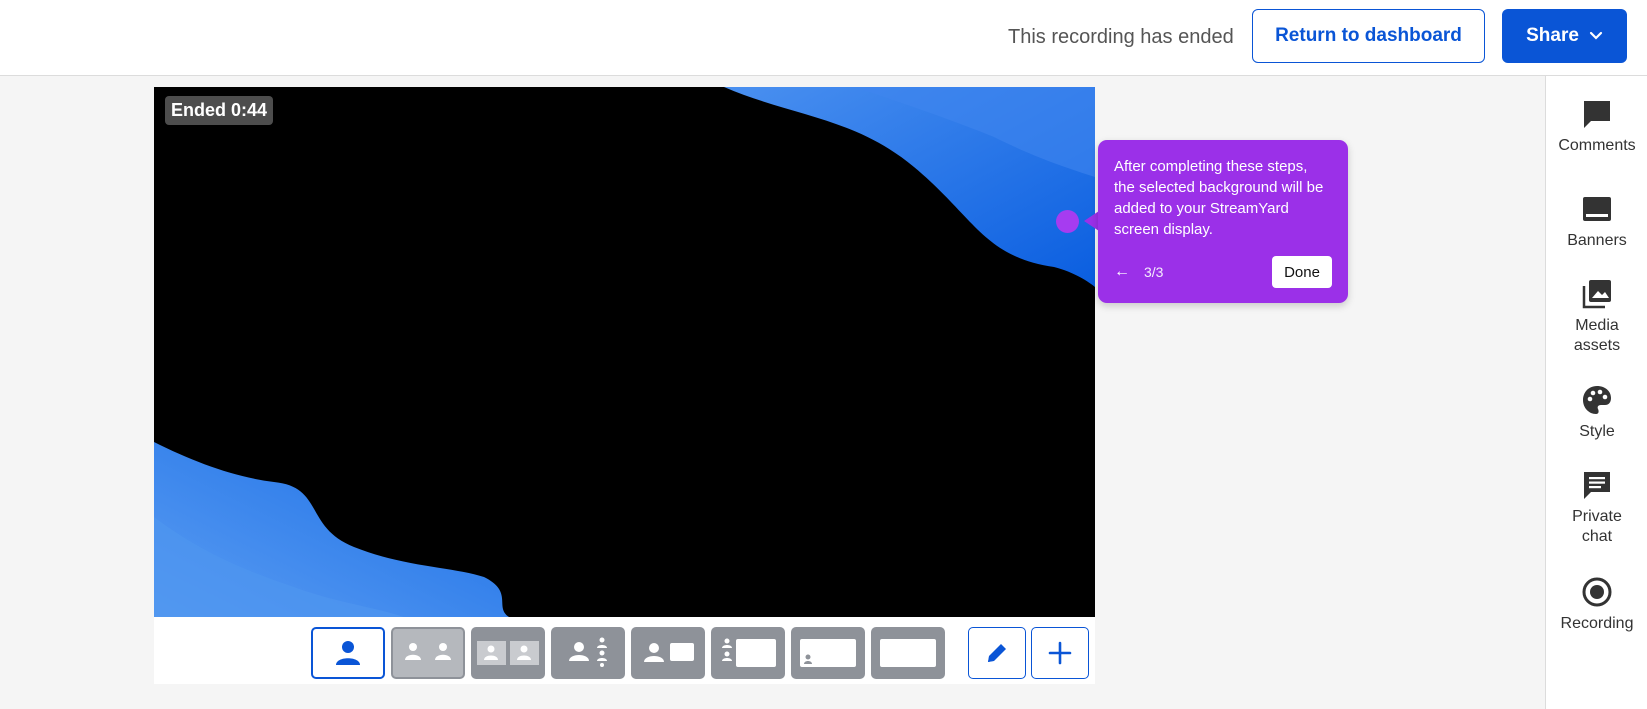 This screenshot has height=709, width=1647. I want to click on chat-icon, so click(1597, 485).